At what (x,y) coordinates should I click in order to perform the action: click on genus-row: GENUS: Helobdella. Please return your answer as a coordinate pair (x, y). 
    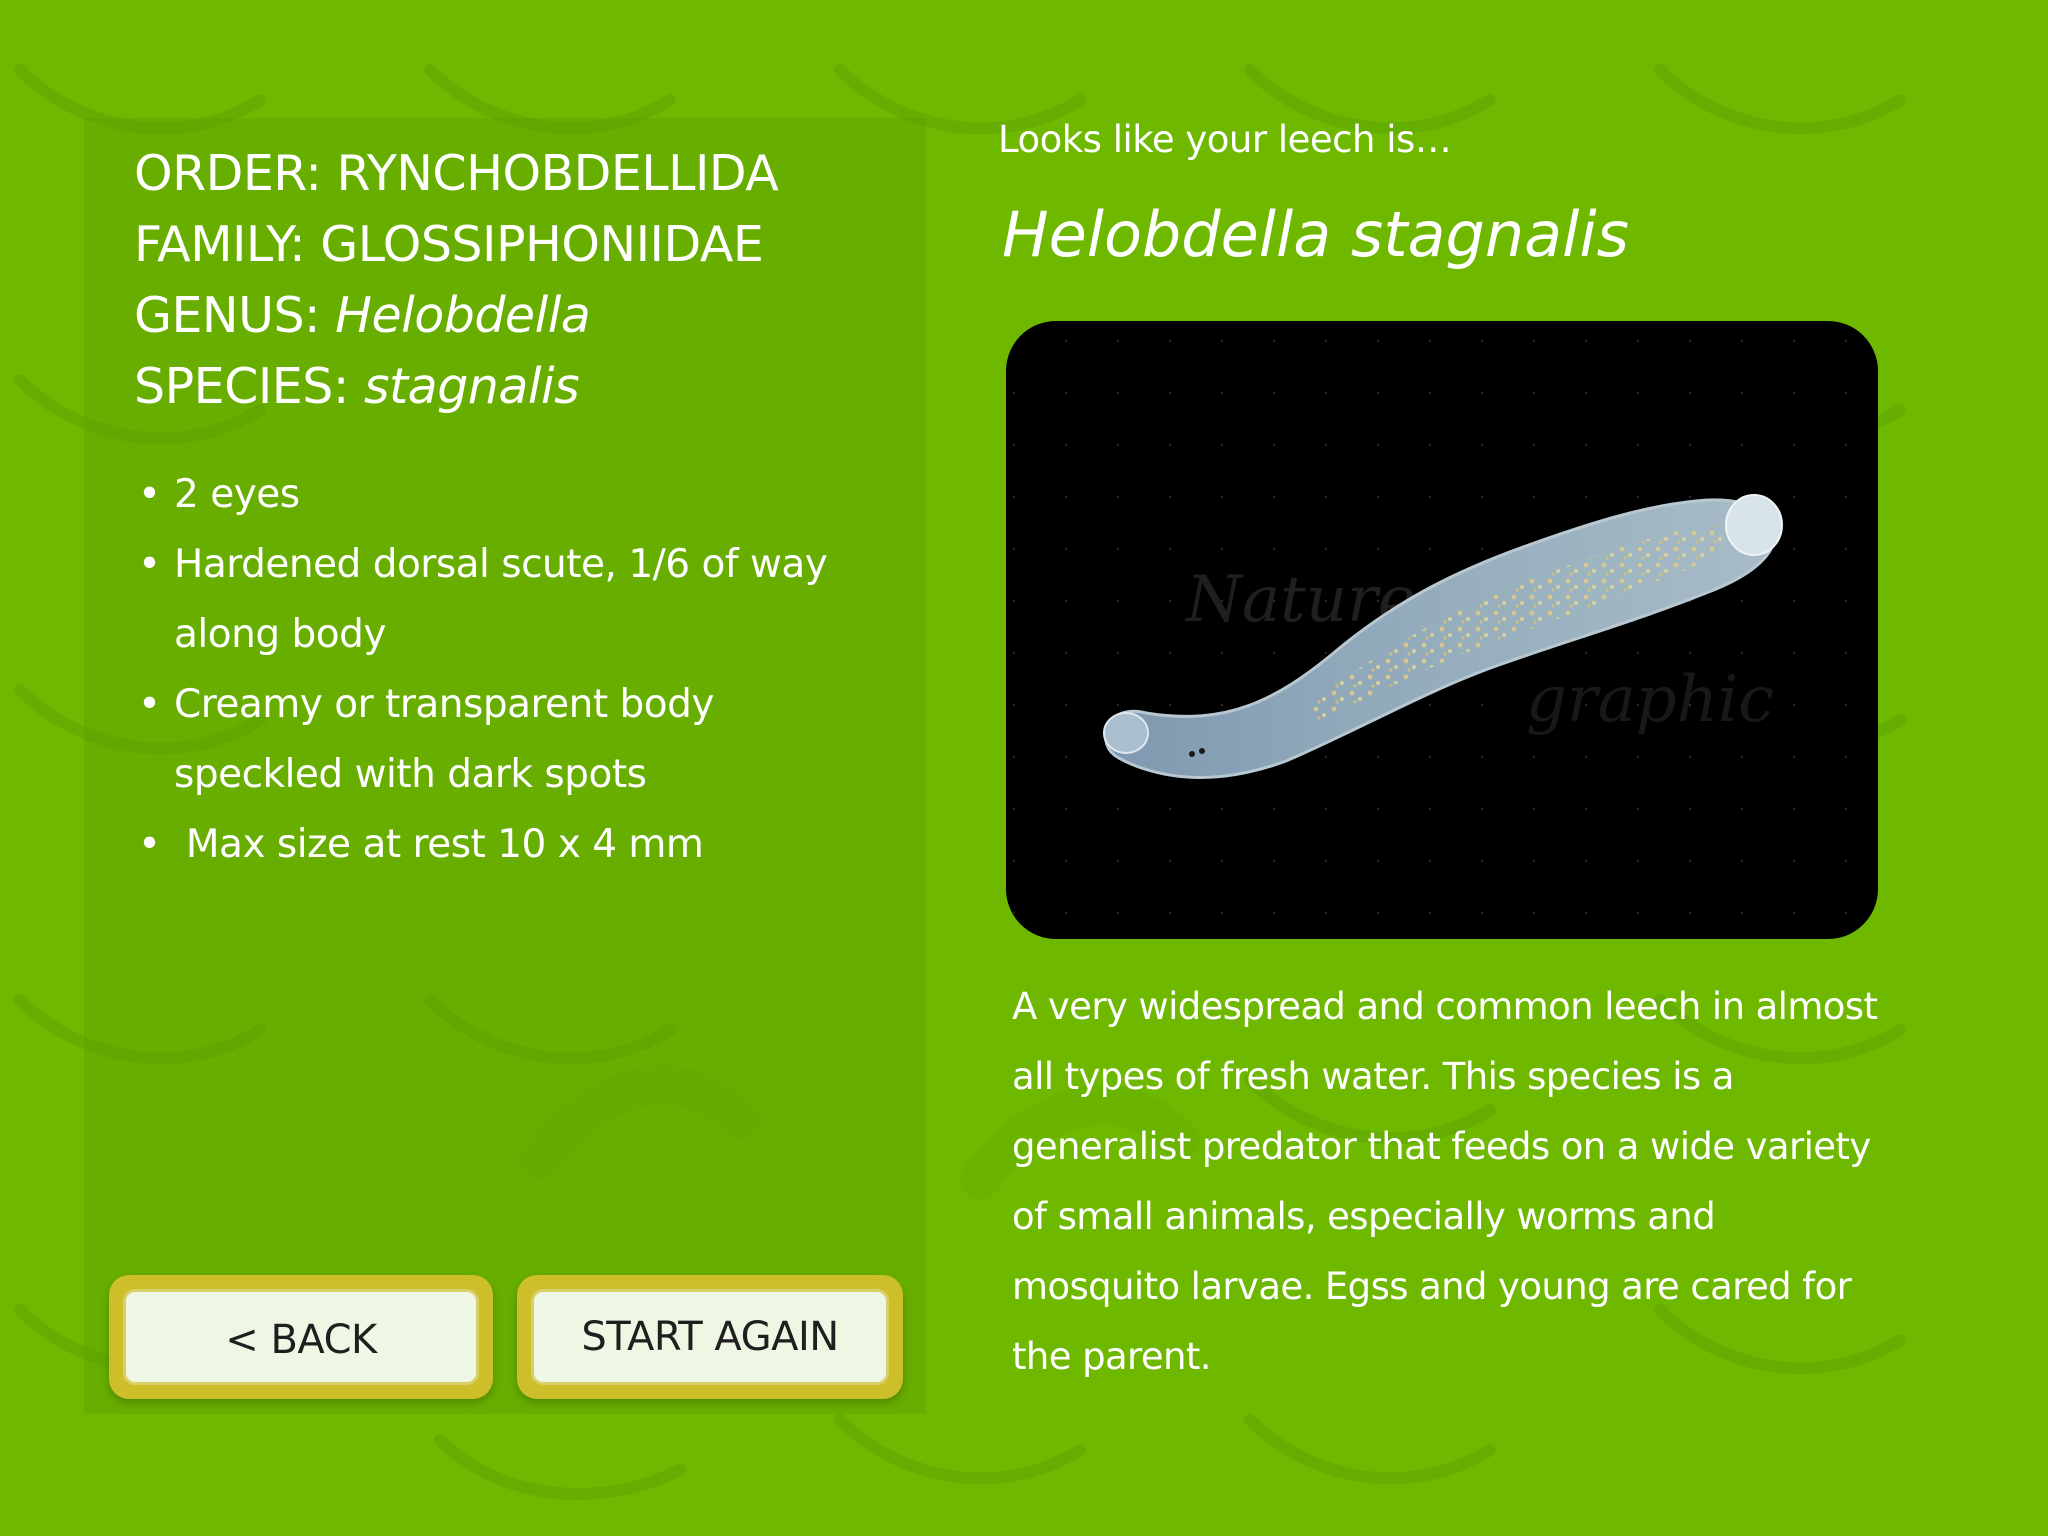
    Looking at the image, I should click on (514, 315).